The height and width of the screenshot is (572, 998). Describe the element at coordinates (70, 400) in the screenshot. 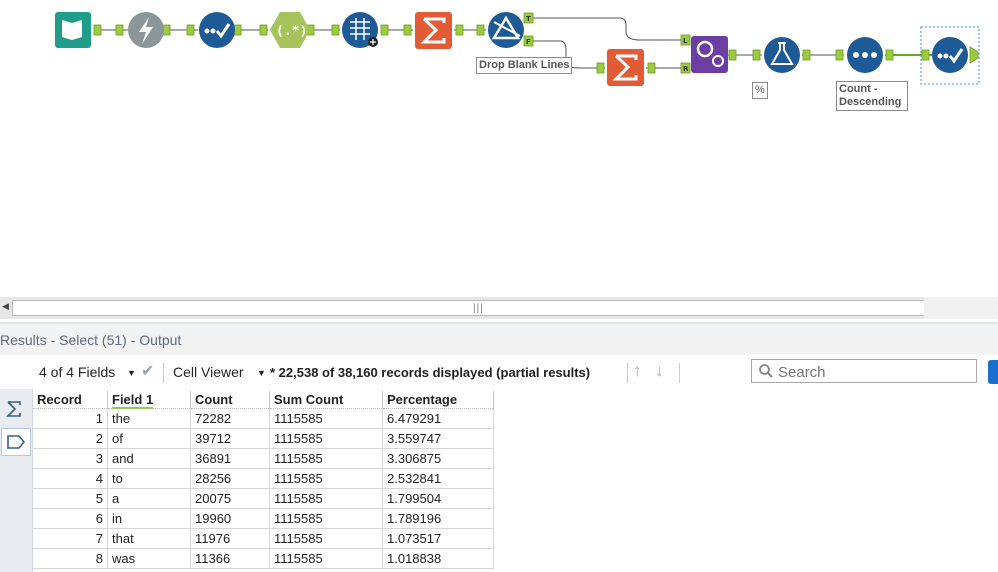

I see `column-header-record: Record` at that location.